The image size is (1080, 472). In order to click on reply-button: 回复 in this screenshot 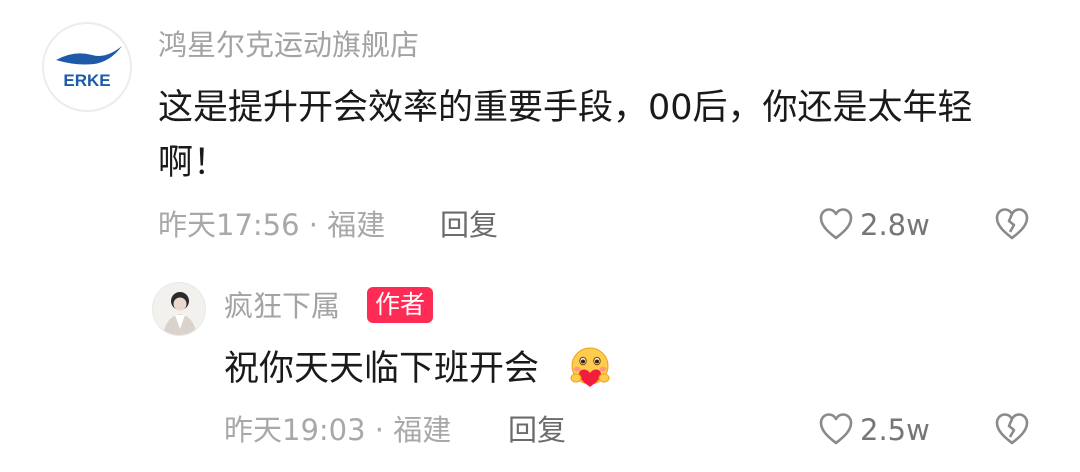, I will do `click(469, 225)`.